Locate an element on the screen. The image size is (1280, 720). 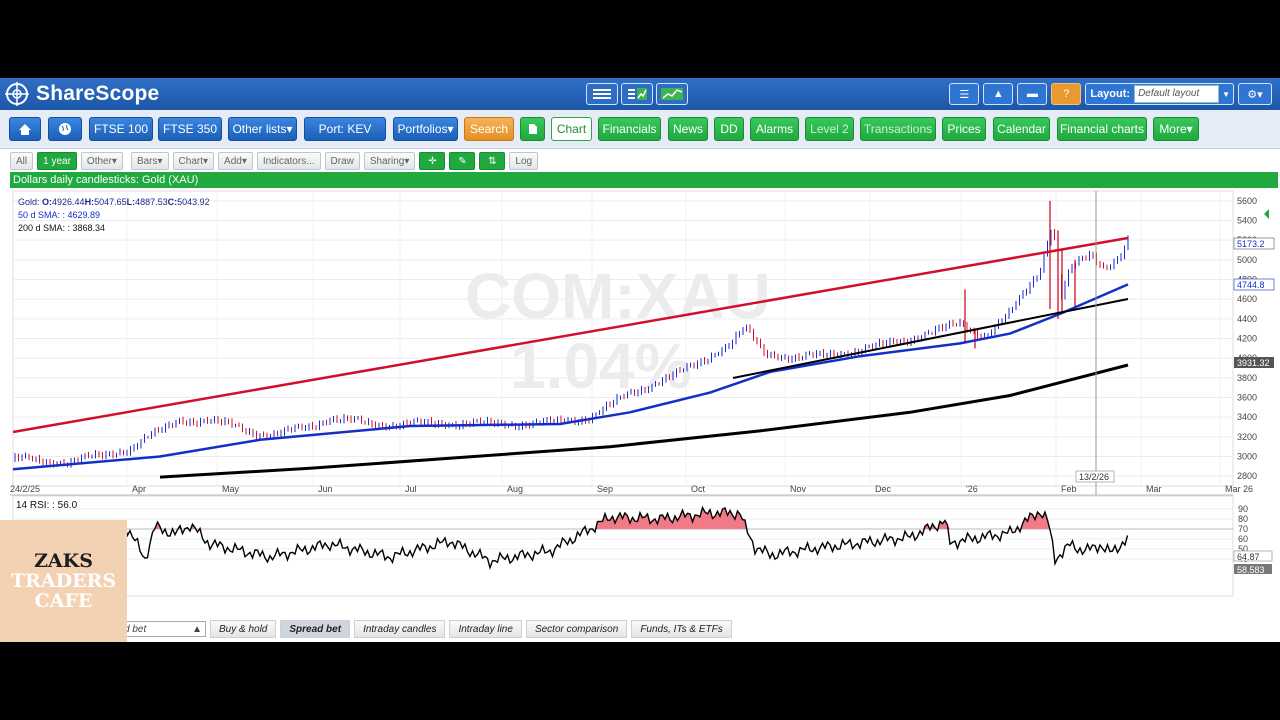
sma50-readout: 50 d SMA: : 4629.89 is located at coordinates (59, 215).